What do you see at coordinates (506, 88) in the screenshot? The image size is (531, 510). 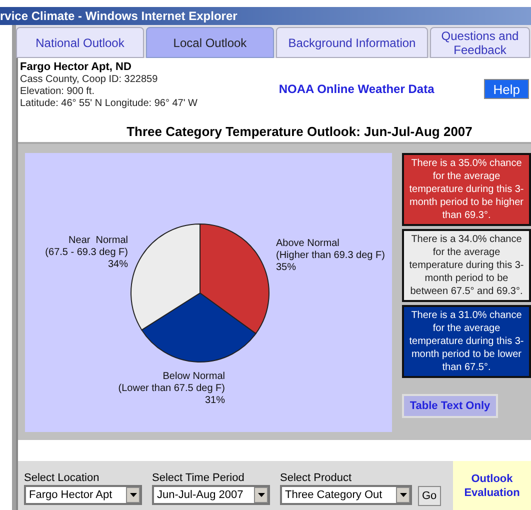 I see `help-button: Help` at bounding box center [506, 88].